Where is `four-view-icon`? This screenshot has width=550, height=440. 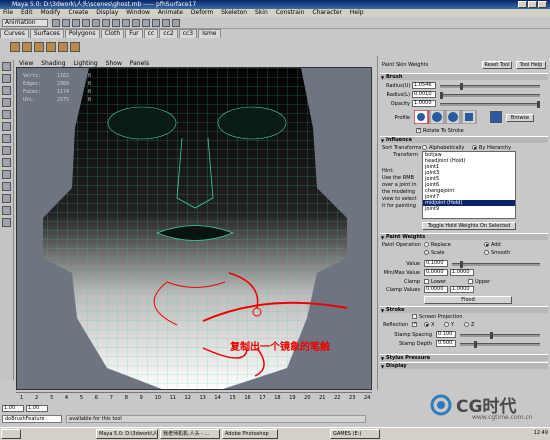
four-view-icon is located at coordinates (6, 174).